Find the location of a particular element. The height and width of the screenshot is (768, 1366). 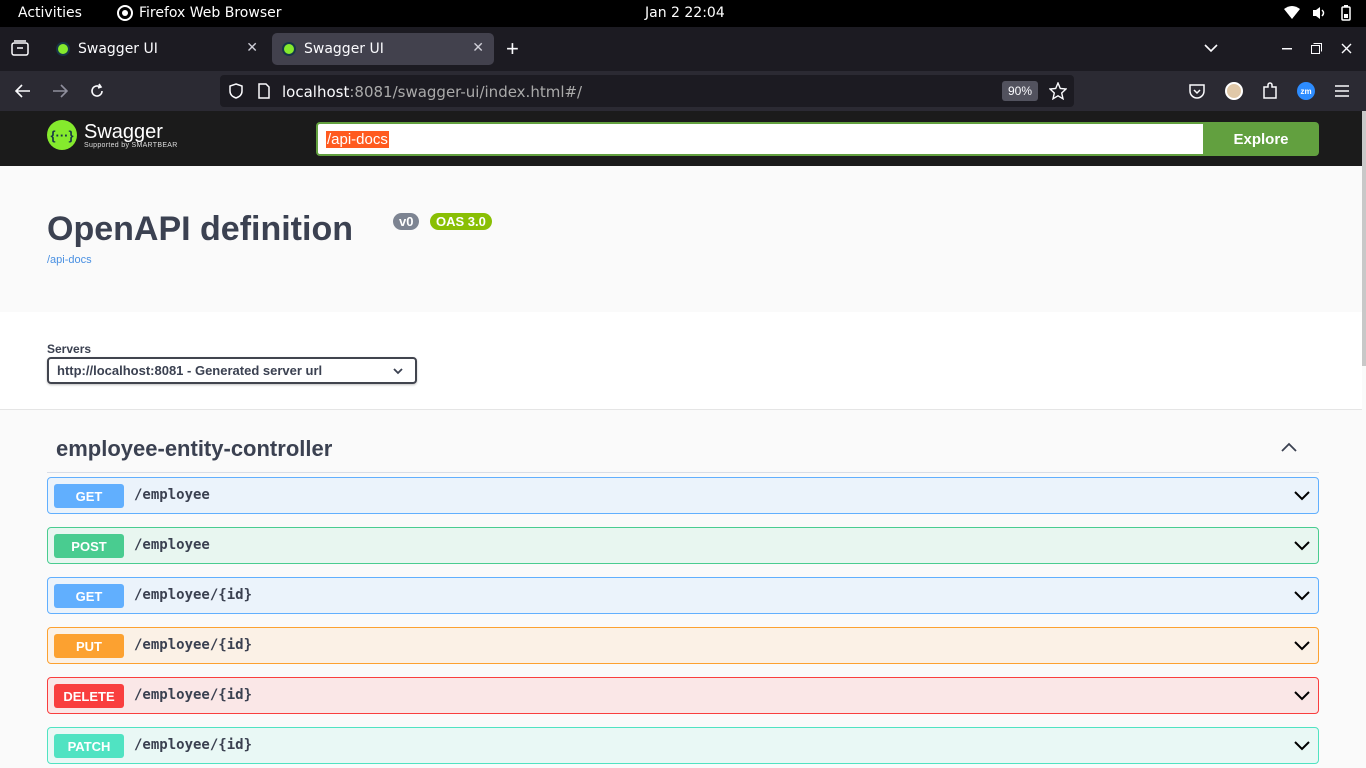

logo-subtext: Supported by SMARTBEAR is located at coordinates (131, 145).